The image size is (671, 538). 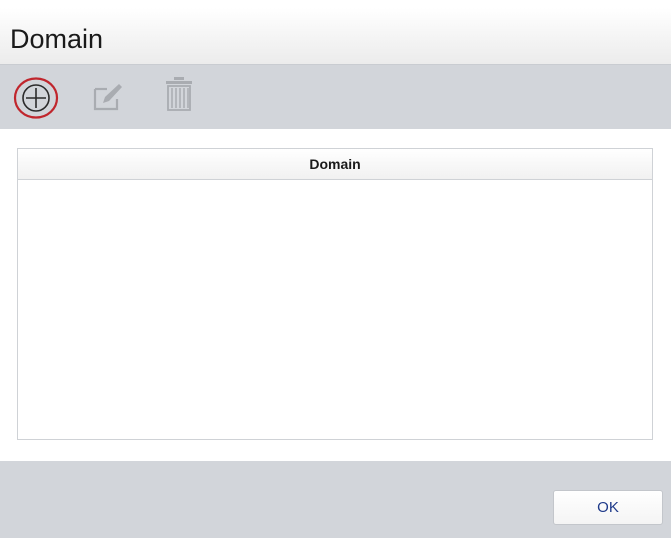 I want to click on edit-button, so click(x=108, y=96).